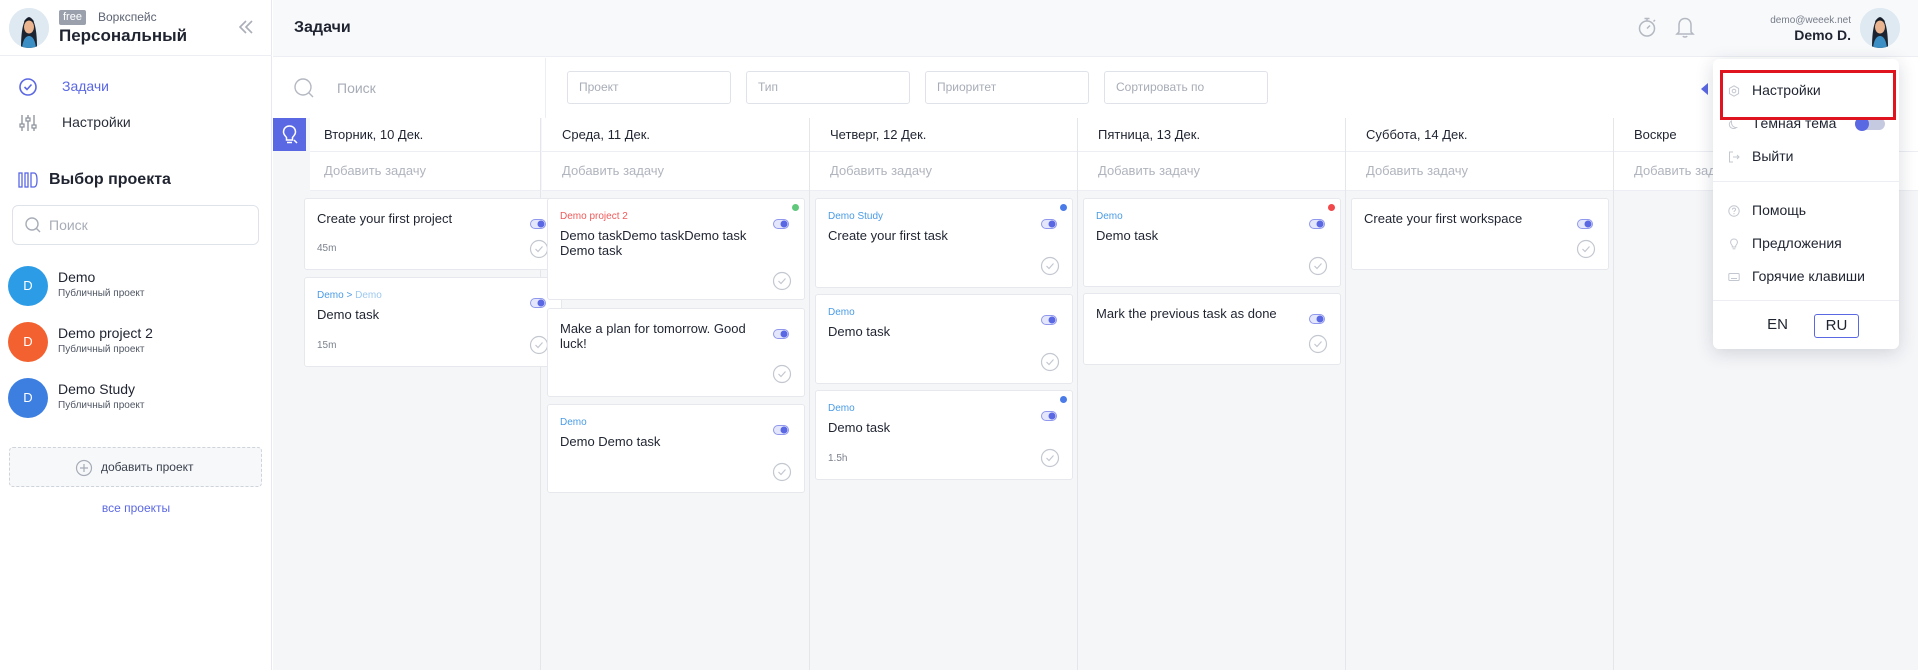 This screenshot has height=670, width=1918. Describe the element at coordinates (349, 295) in the screenshot. I see `task-project: Demo > Demo` at that location.